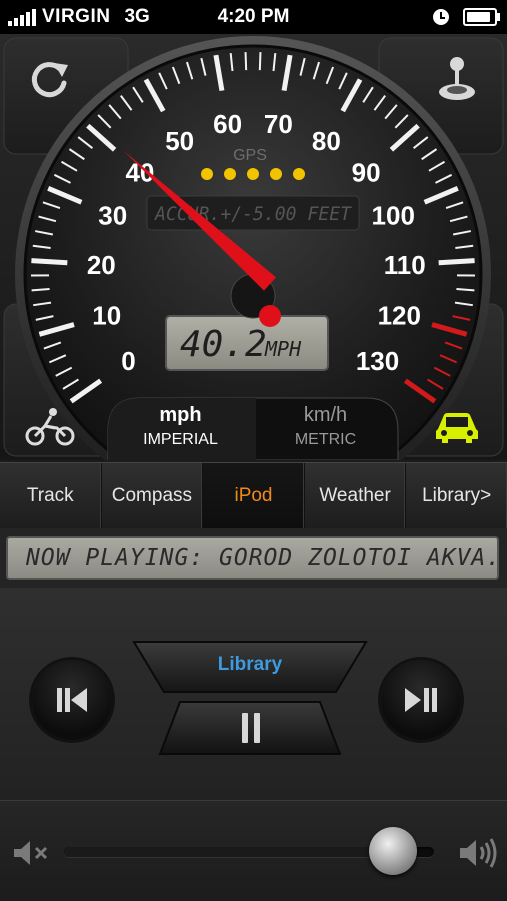 The image size is (507, 901). I want to click on speed-scale-label: 0, so click(128, 361).